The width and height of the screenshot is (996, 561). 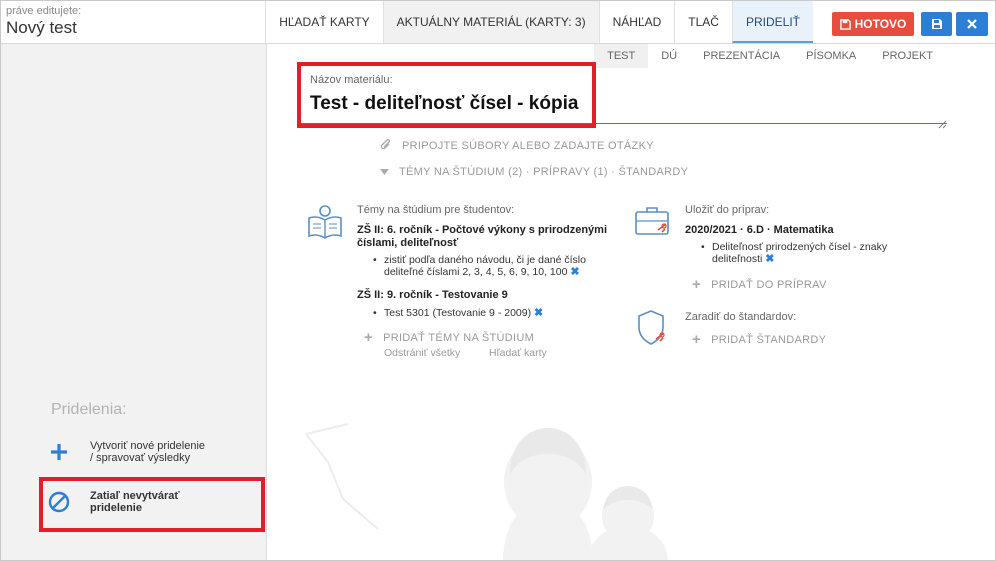 I want to click on tab-print: TLAČ, so click(x=703, y=22).